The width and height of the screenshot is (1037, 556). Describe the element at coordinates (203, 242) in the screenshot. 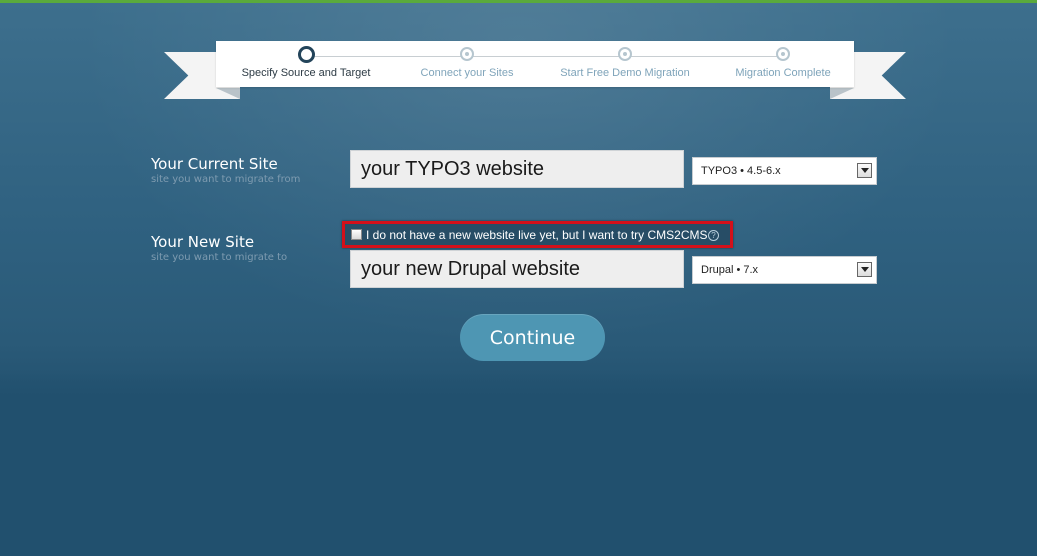

I see `new-site-label: Your New Site` at that location.